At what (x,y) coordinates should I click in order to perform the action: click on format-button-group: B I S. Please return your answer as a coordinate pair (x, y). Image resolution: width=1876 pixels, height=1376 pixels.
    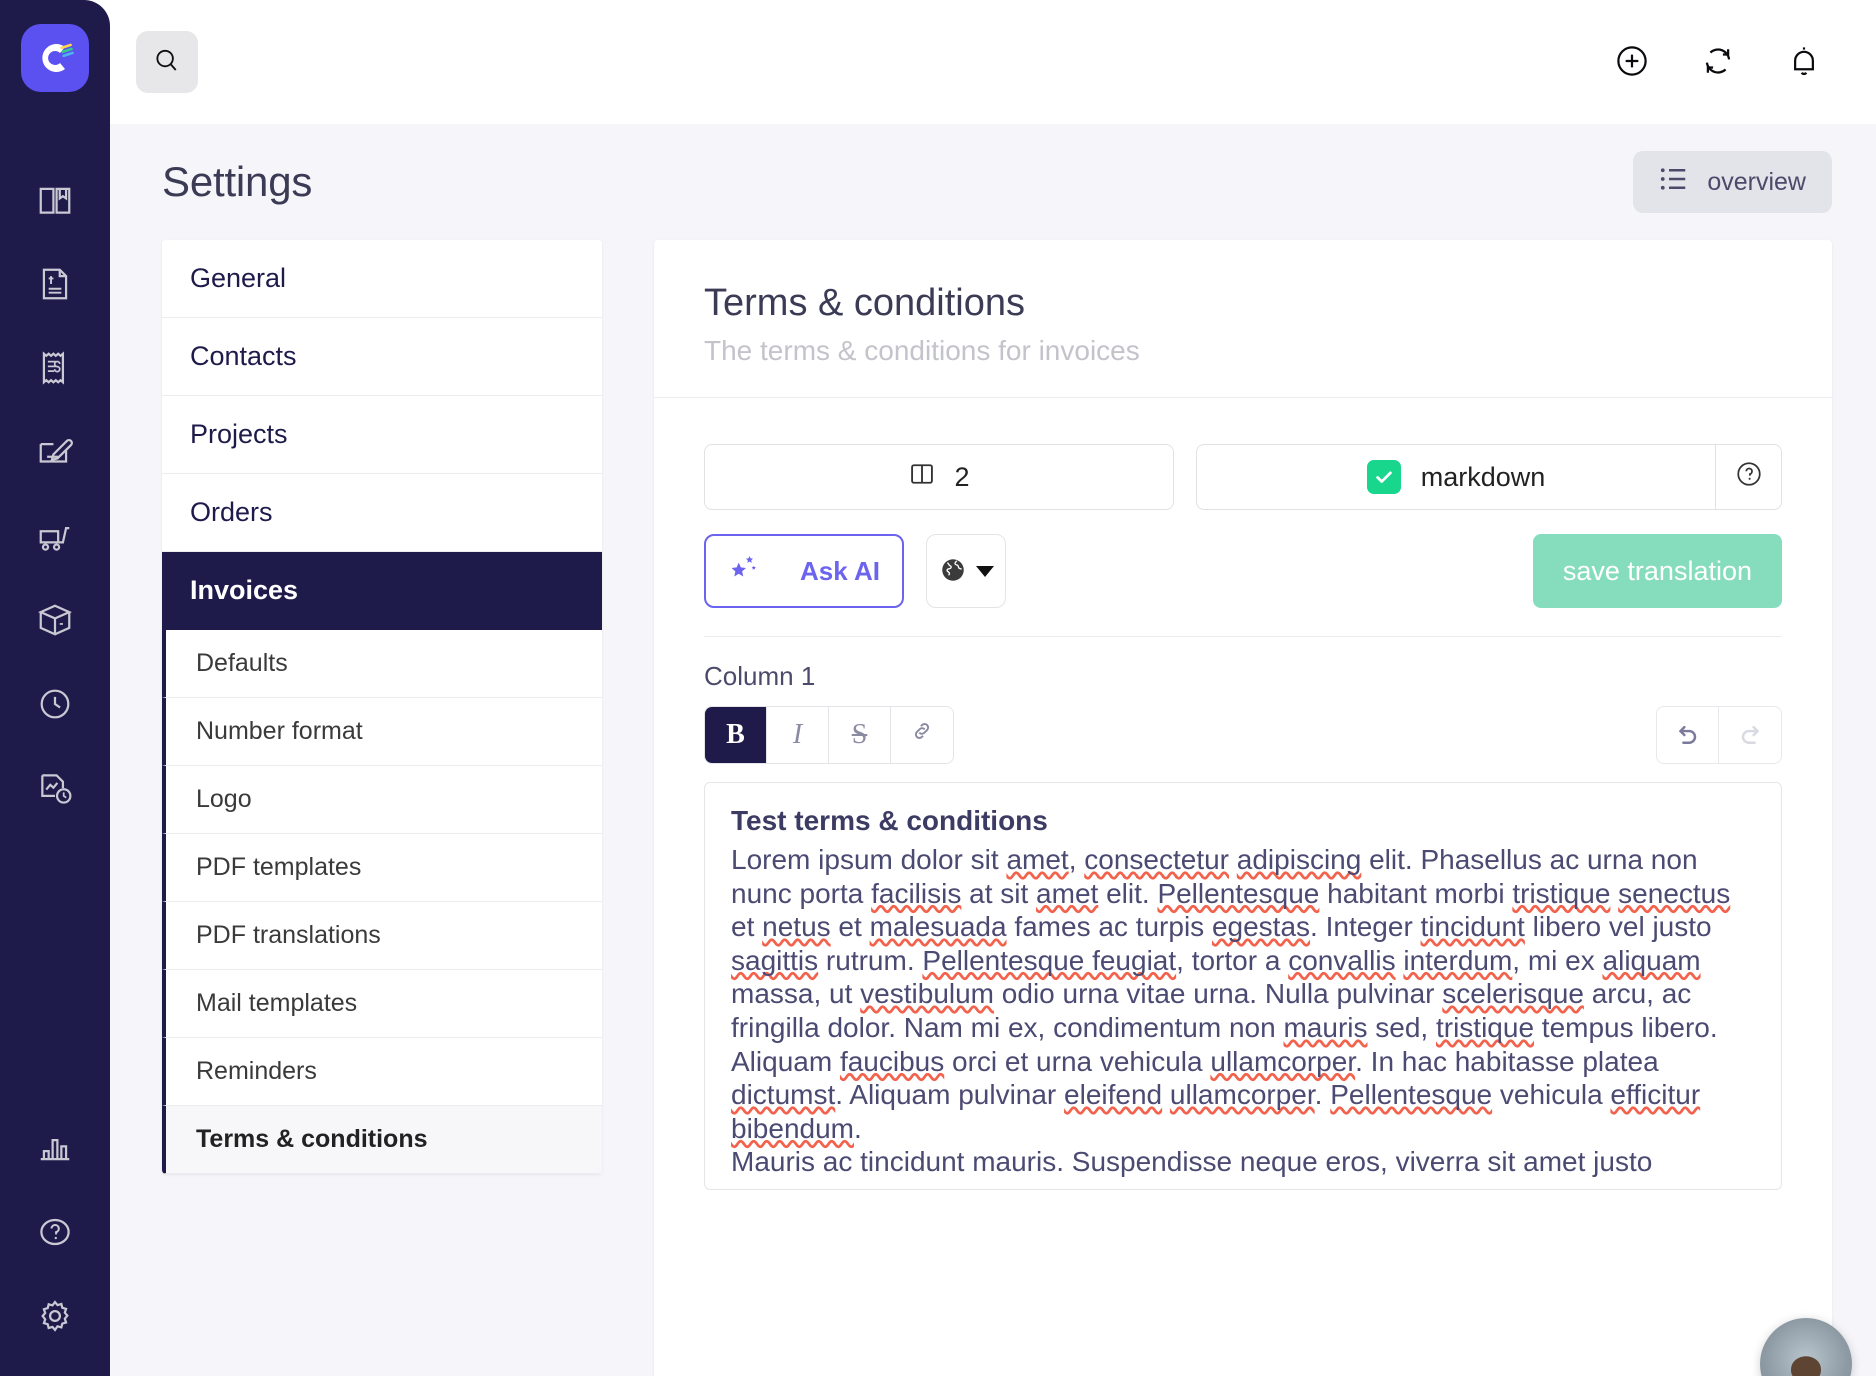
    Looking at the image, I should click on (829, 735).